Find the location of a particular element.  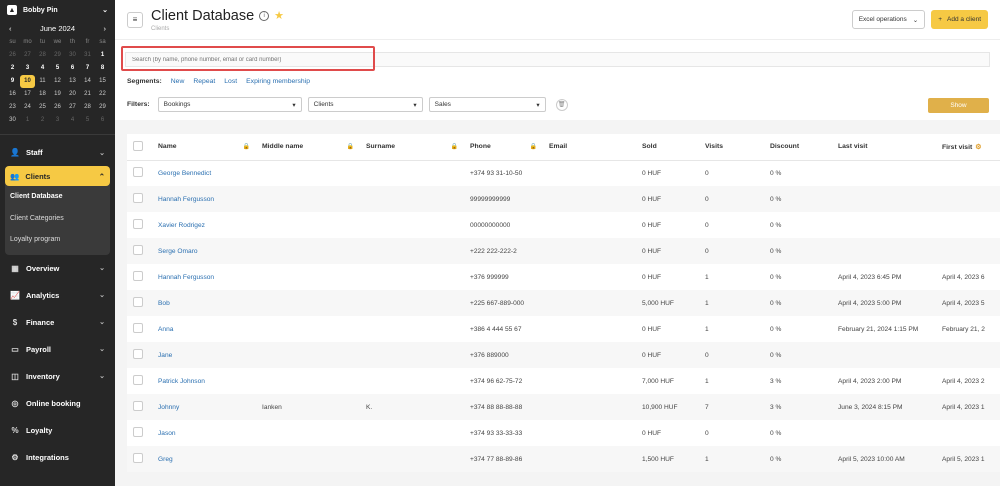

calendar-day: 18 is located at coordinates (42, 94).